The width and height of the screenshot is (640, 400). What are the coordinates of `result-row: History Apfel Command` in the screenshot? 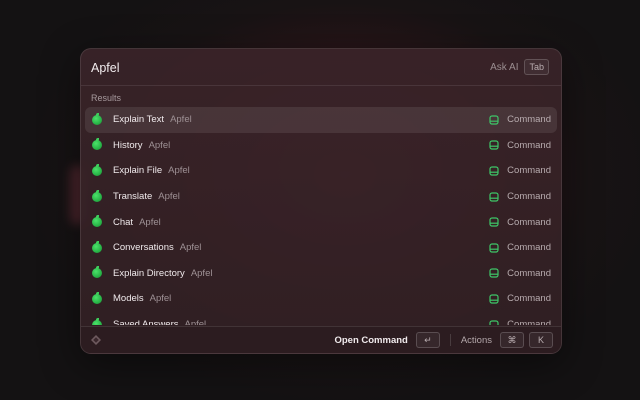 It's located at (321, 146).